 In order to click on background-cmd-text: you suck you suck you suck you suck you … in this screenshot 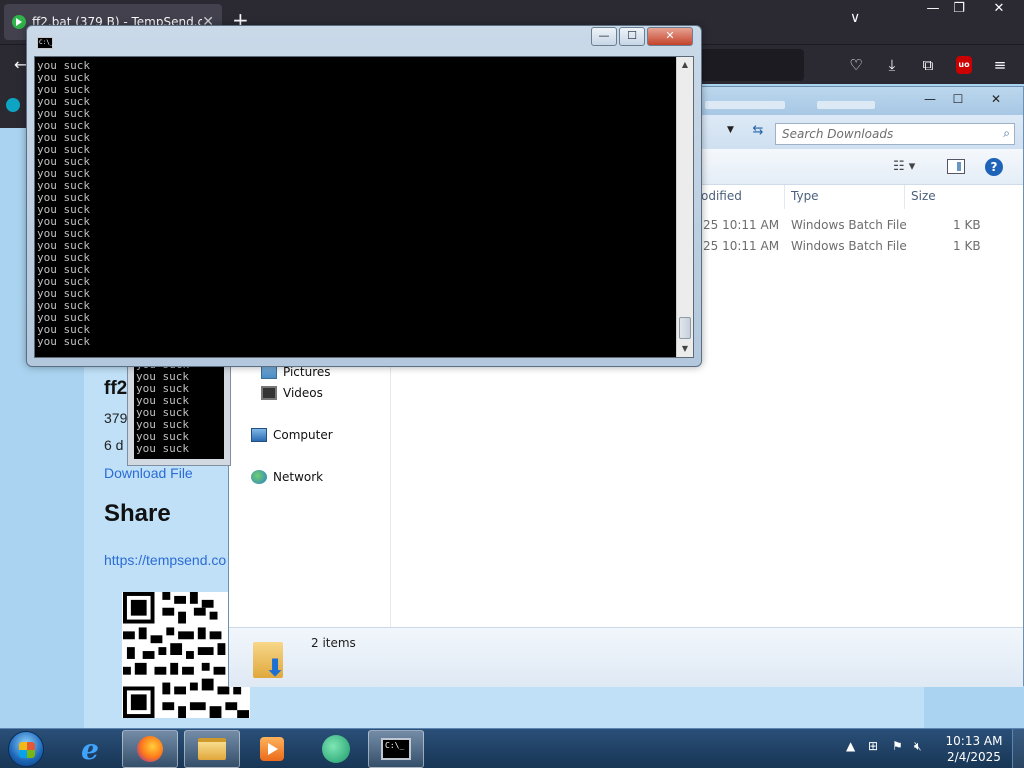, I will do `click(162, 407)`.